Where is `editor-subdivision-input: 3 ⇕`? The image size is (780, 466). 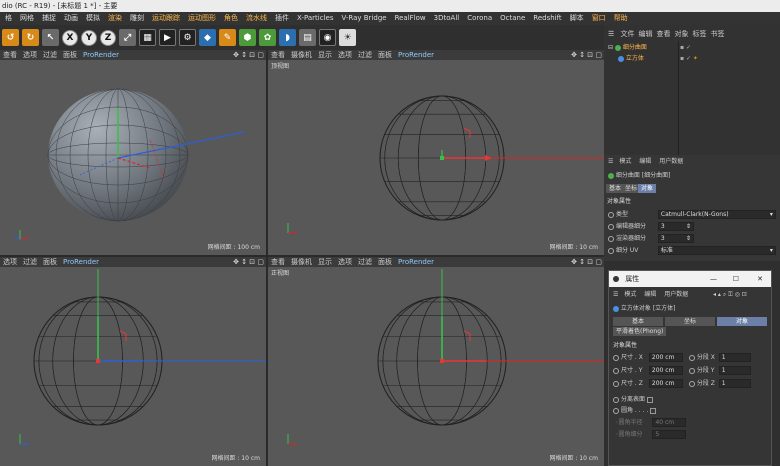 editor-subdivision-input: 3 ⇕ is located at coordinates (675, 226).